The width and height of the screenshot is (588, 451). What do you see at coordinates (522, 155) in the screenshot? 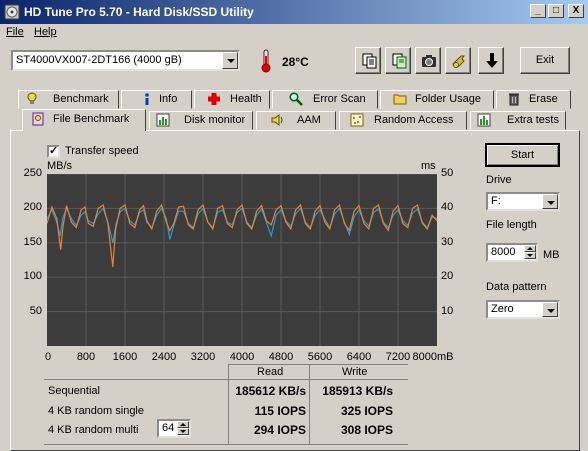
I see `start-button: Start` at bounding box center [522, 155].